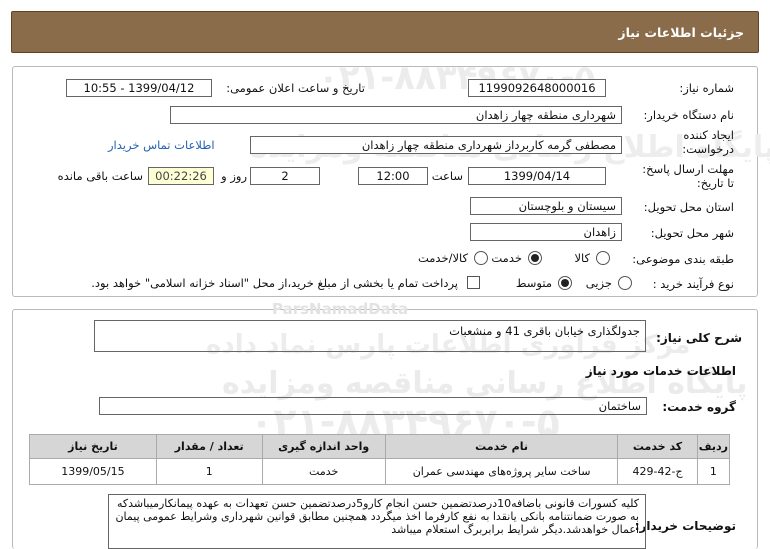 This screenshot has height=549, width=770. I want to click on col-header-date: تاریخ نیاز, so click(93, 446).